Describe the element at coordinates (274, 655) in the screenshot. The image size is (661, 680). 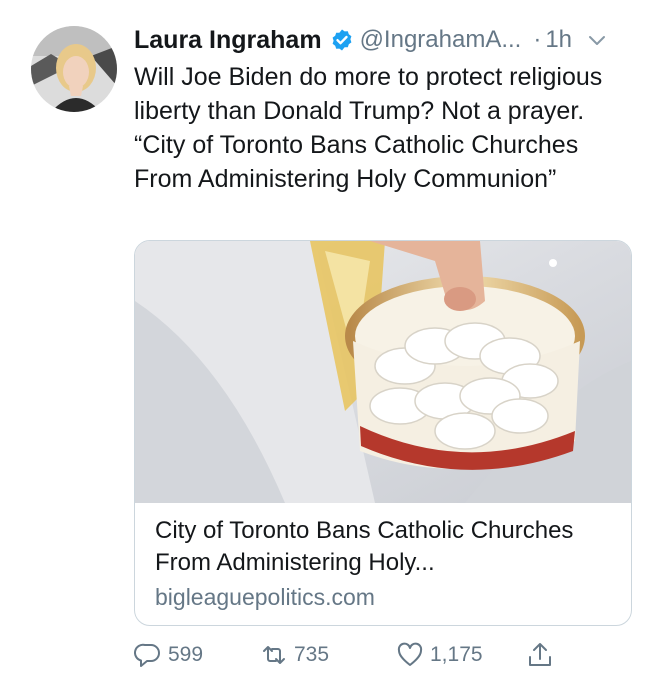
I see `retweet-icon` at that location.